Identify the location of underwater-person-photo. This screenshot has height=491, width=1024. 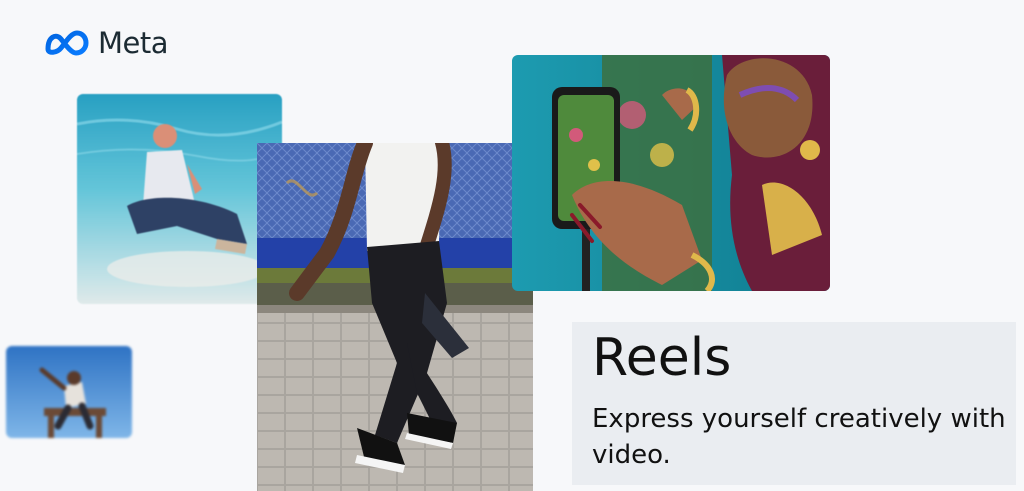
(179, 199).